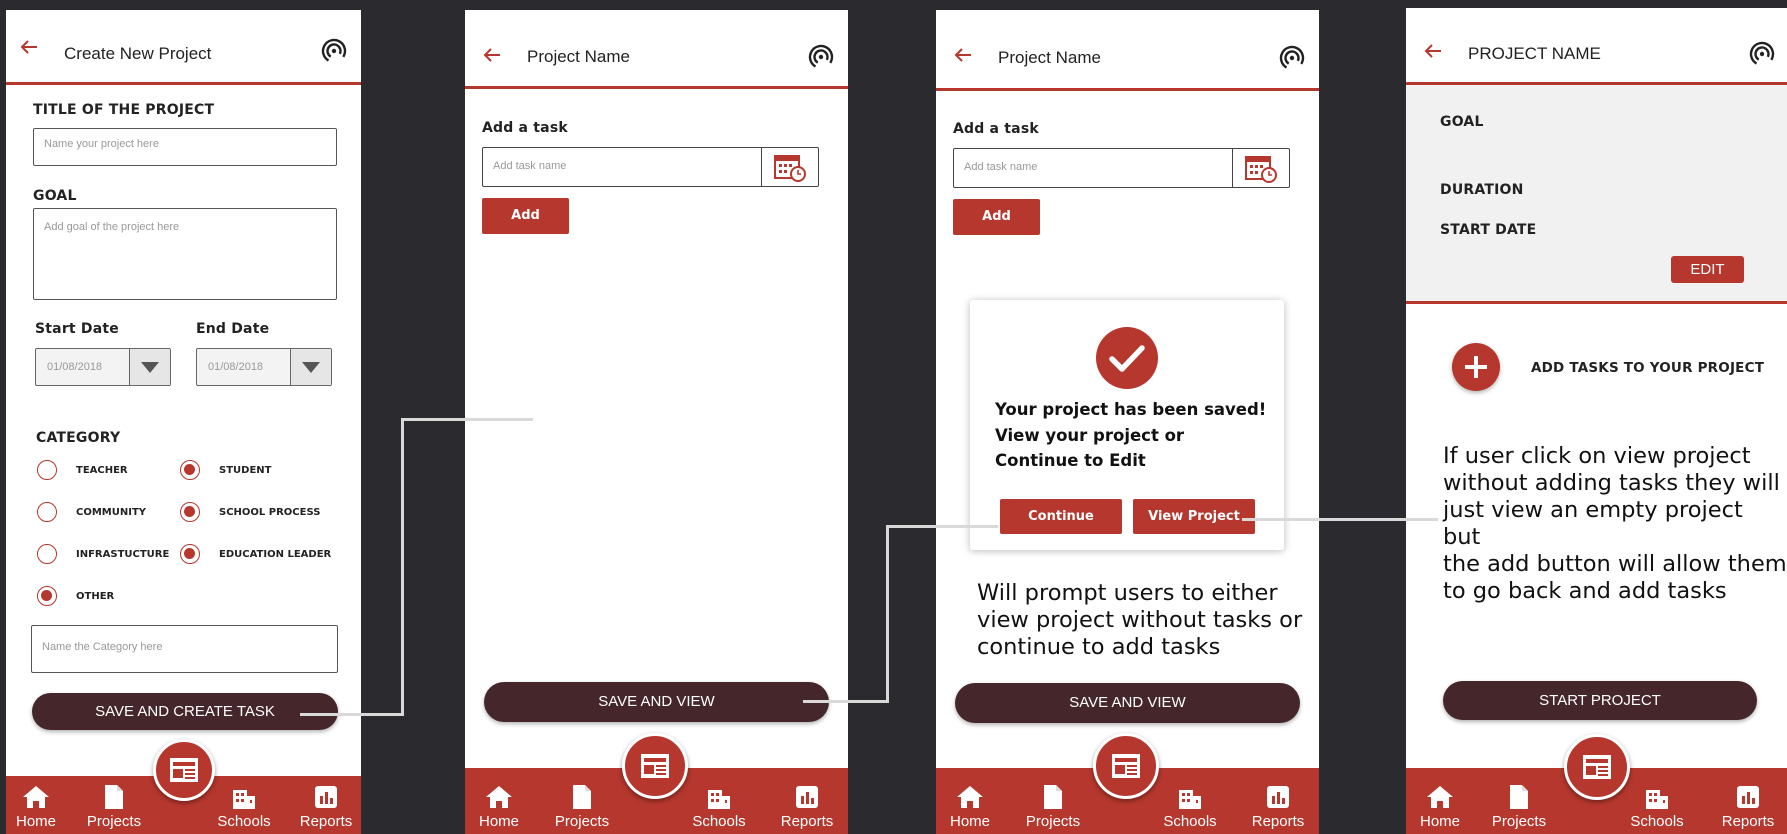 This screenshot has width=1787, height=834. What do you see at coordinates (1001, 167) in the screenshot?
I see `task-name-placeholder: Add task name` at bounding box center [1001, 167].